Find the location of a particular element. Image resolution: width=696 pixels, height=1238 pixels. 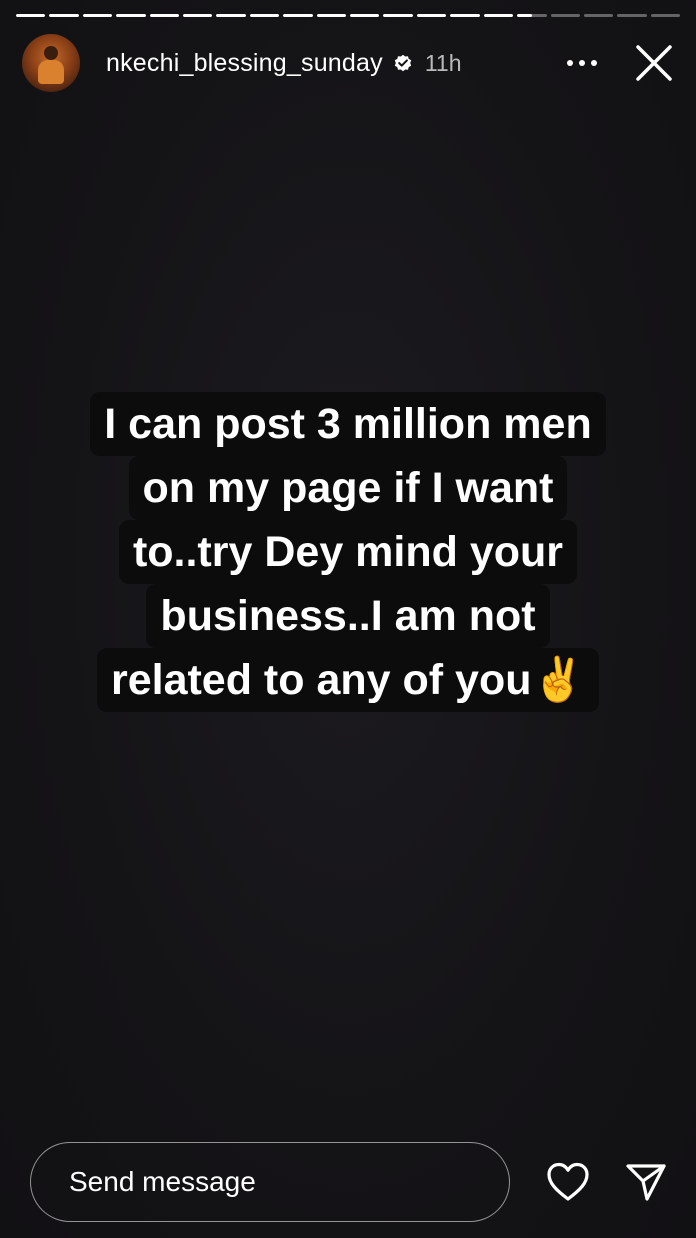

caption-line: to..try Dey mind your is located at coordinates (348, 552).